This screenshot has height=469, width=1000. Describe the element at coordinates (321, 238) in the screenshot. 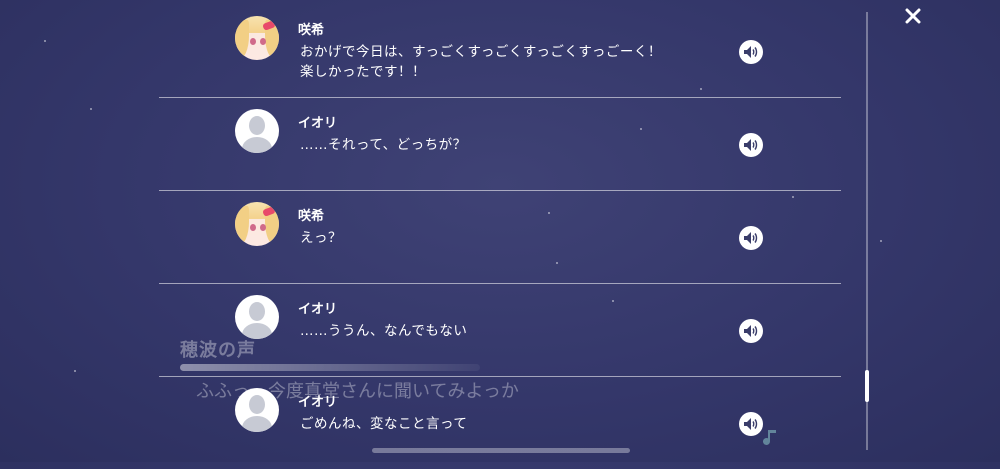

I see `dialogue-text: えっ？` at that location.